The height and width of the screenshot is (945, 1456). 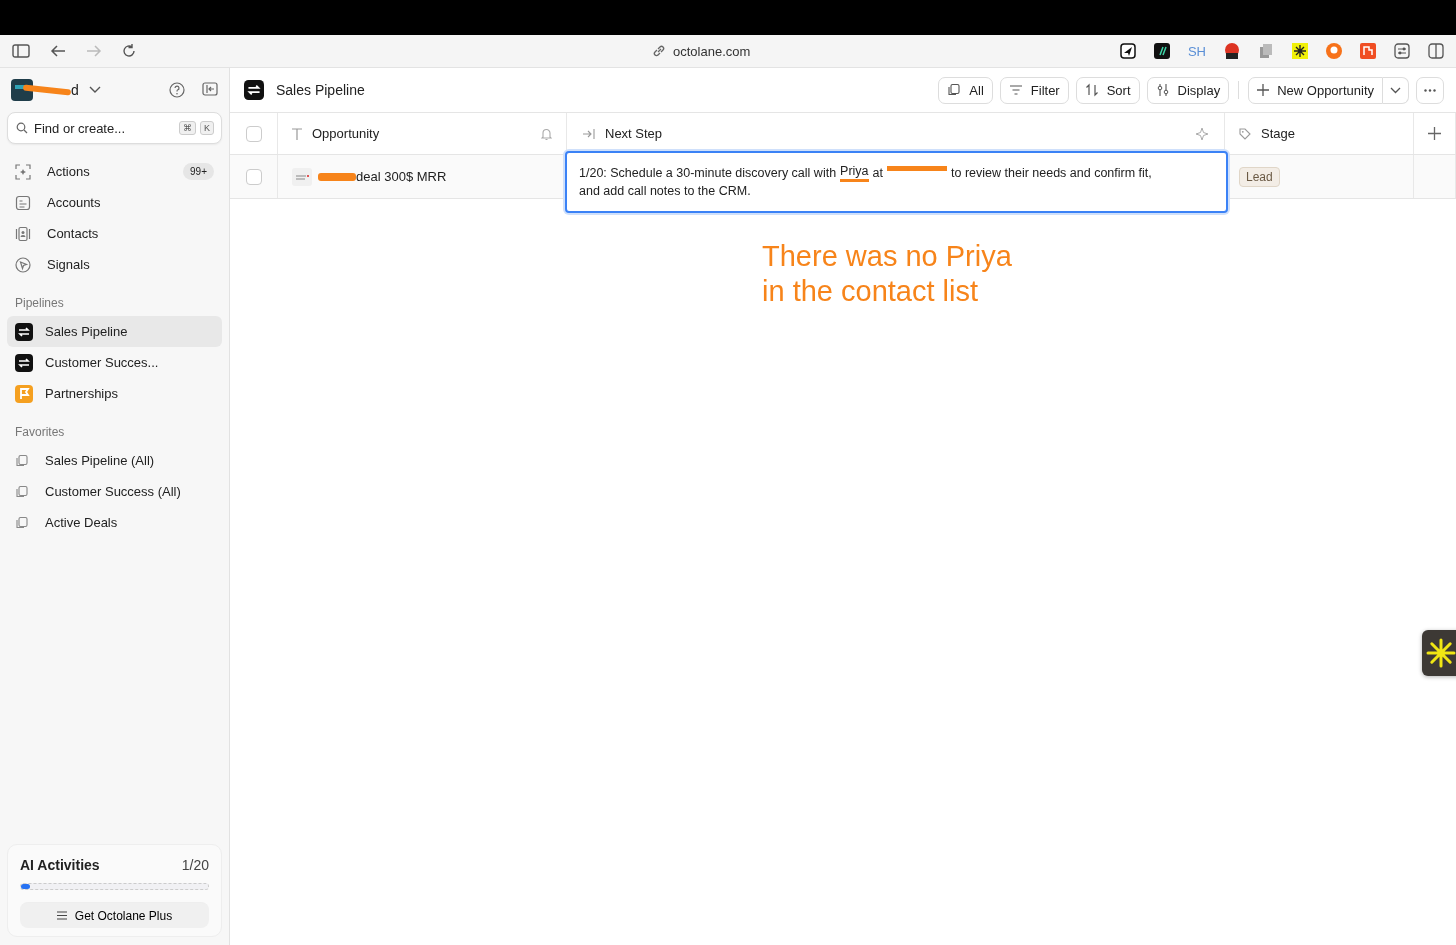 I want to click on link-icon, so click(x=659, y=51).